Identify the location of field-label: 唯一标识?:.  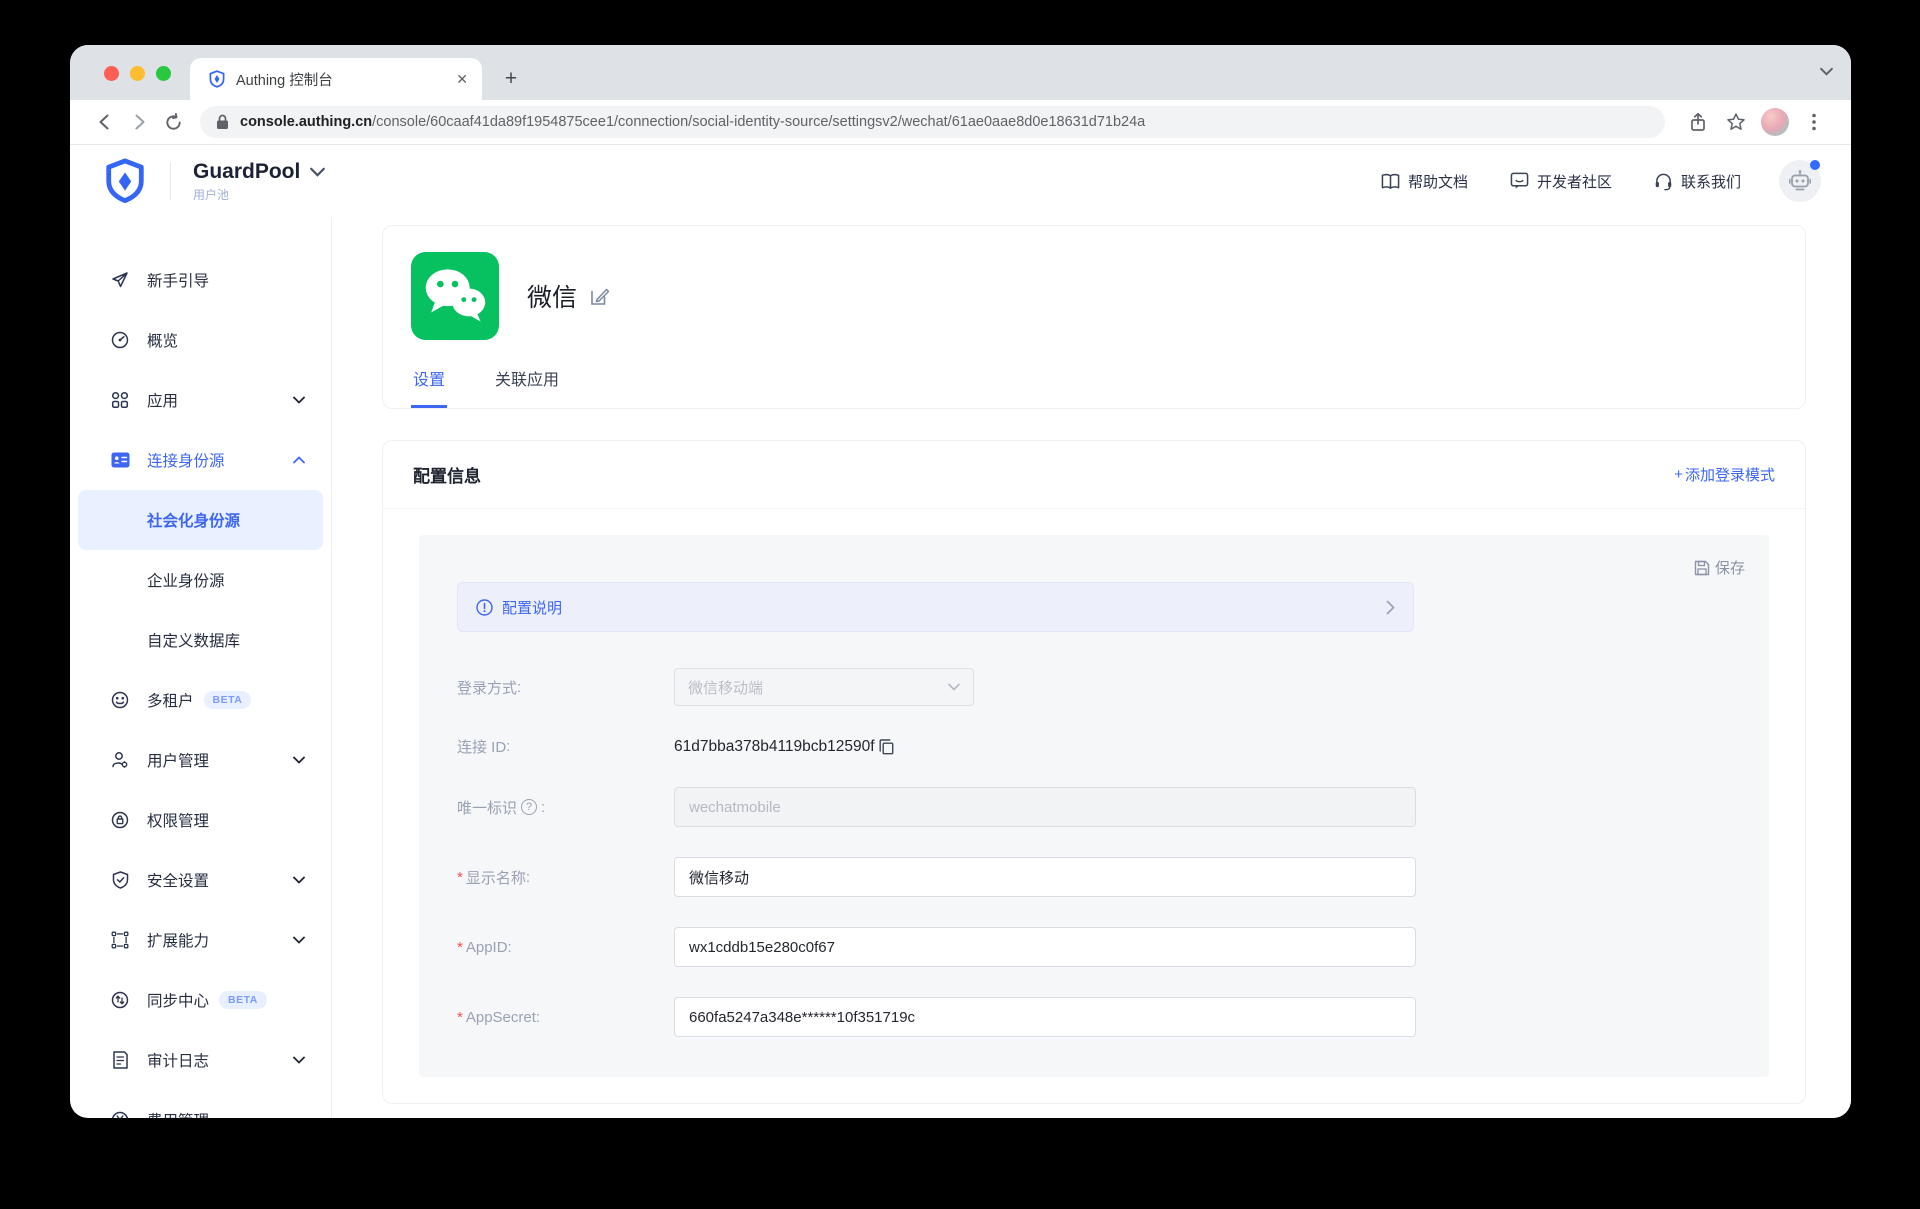
(501, 807).